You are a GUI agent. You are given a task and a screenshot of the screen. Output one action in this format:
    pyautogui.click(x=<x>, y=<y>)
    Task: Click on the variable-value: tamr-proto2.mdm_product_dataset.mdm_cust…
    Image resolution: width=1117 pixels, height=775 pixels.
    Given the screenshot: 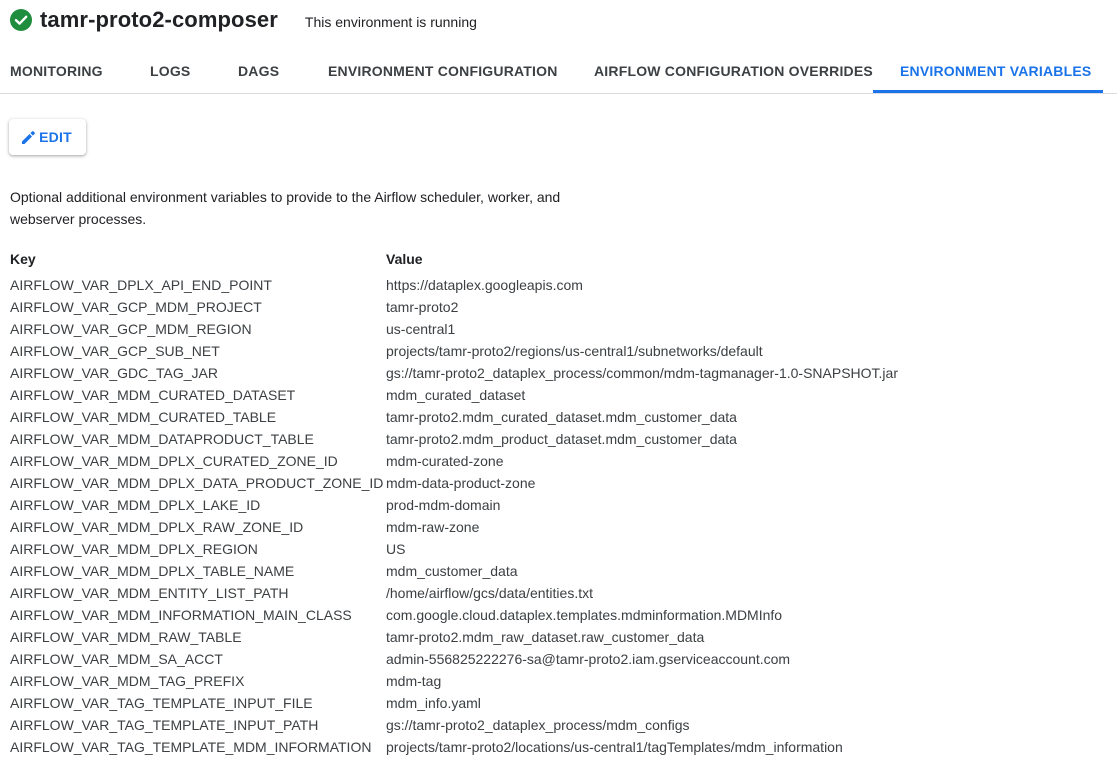 What is the action you would take?
    pyautogui.click(x=561, y=439)
    